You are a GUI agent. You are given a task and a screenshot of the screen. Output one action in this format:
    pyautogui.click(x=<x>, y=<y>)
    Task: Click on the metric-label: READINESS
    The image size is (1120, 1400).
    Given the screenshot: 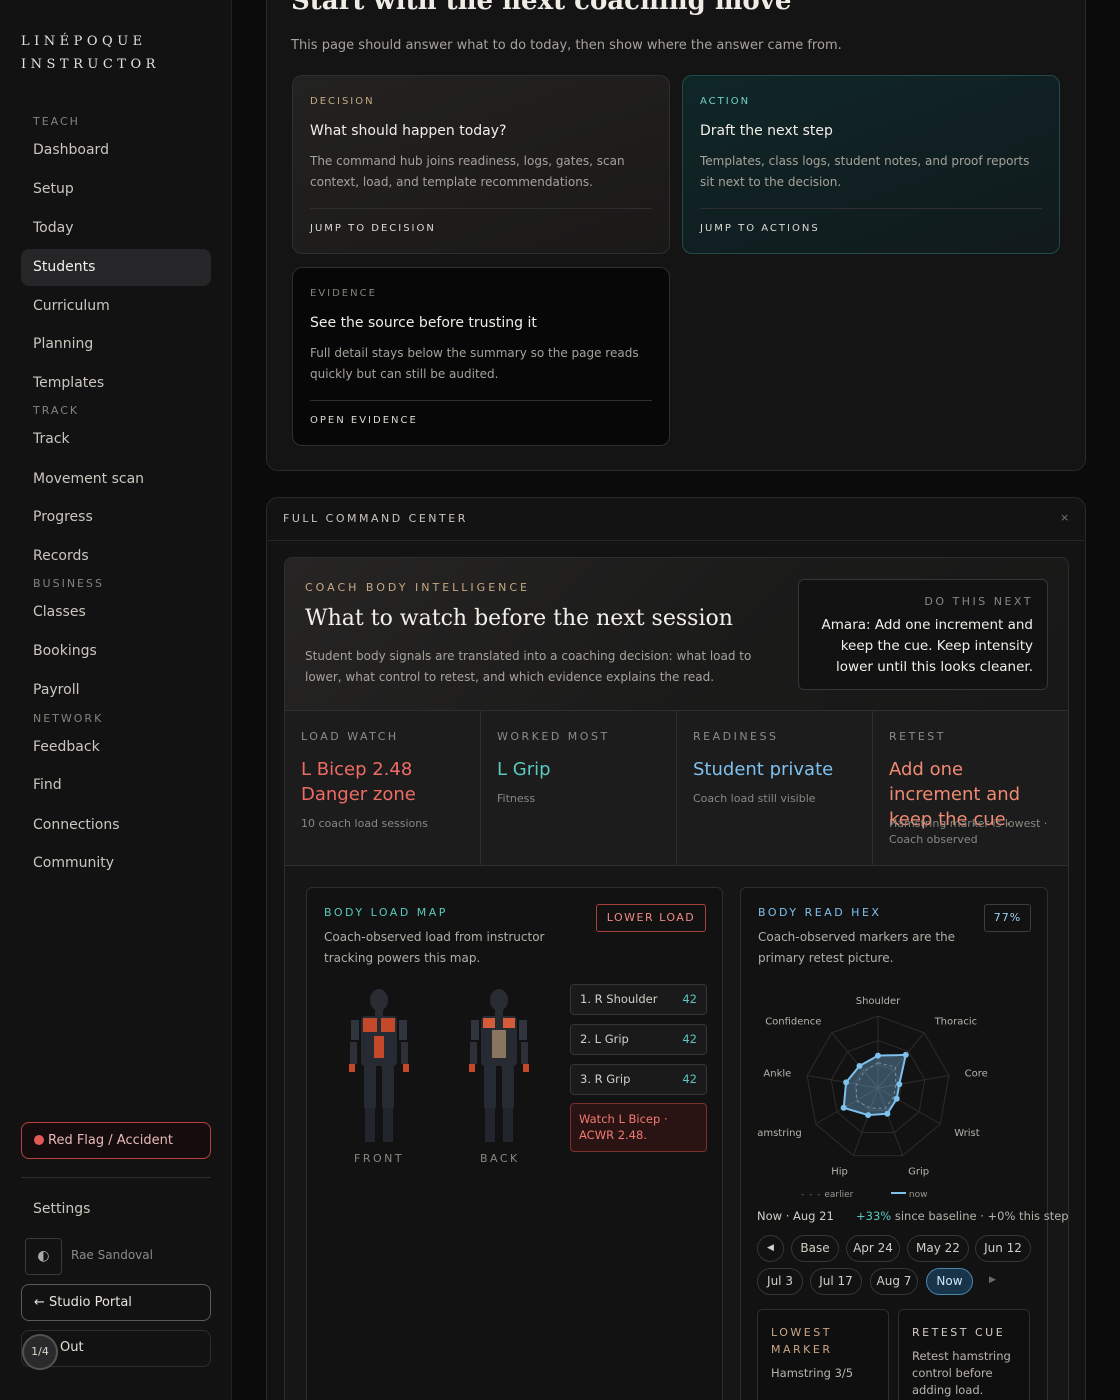 What is the action you would take?
    pyautogui.click(x=736, y=736)
    